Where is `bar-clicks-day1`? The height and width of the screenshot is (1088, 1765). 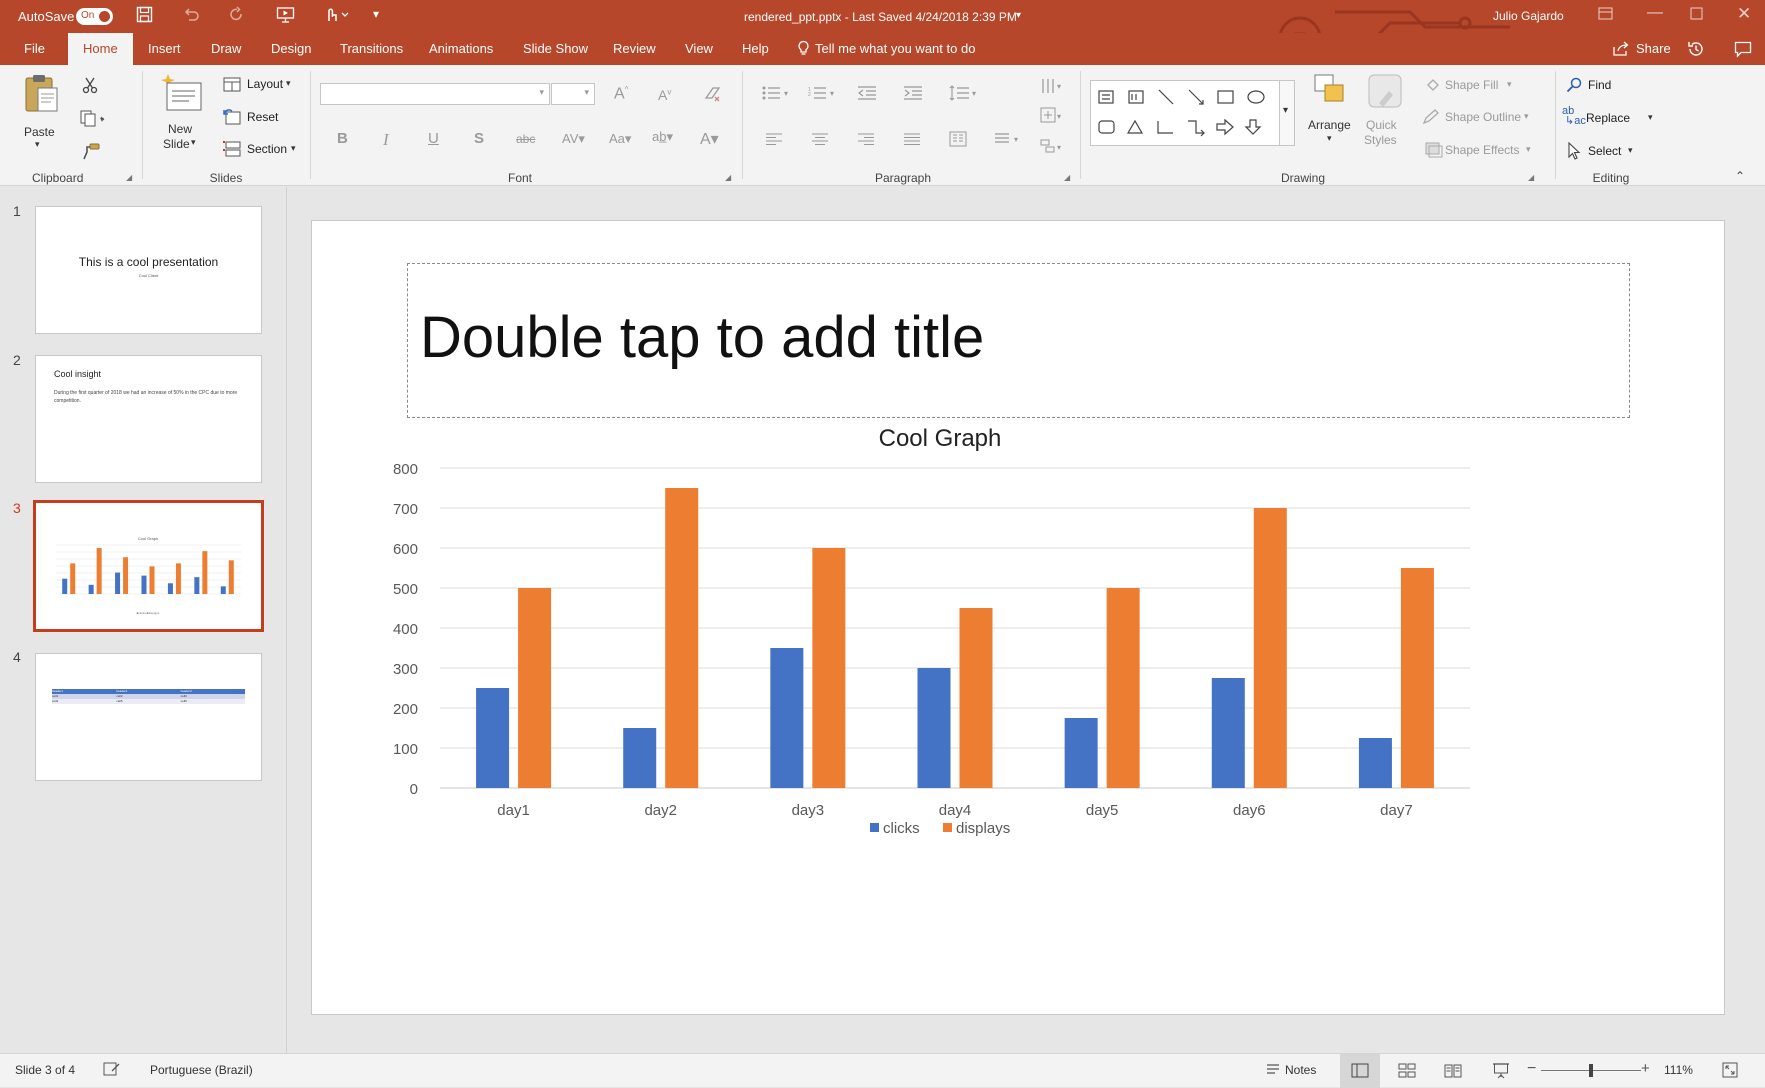 bar-clicks-day1 is located at coordinates (493, 738).